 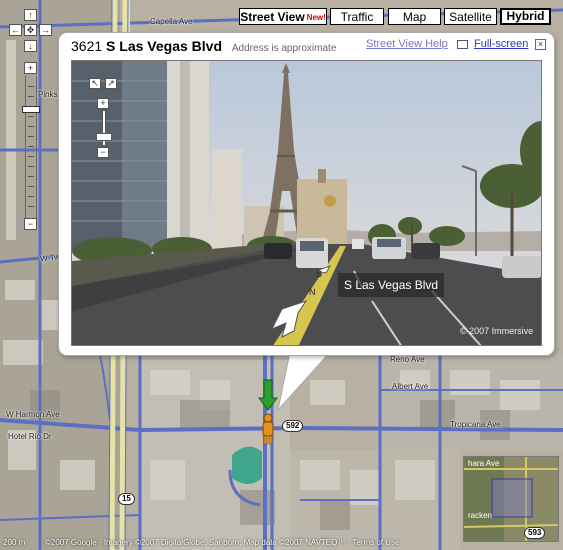 What do you see at coordinates (48, 94) in the screenshot?
I see `map-label-pinks: Pinks` at bounding box center [48, 94].